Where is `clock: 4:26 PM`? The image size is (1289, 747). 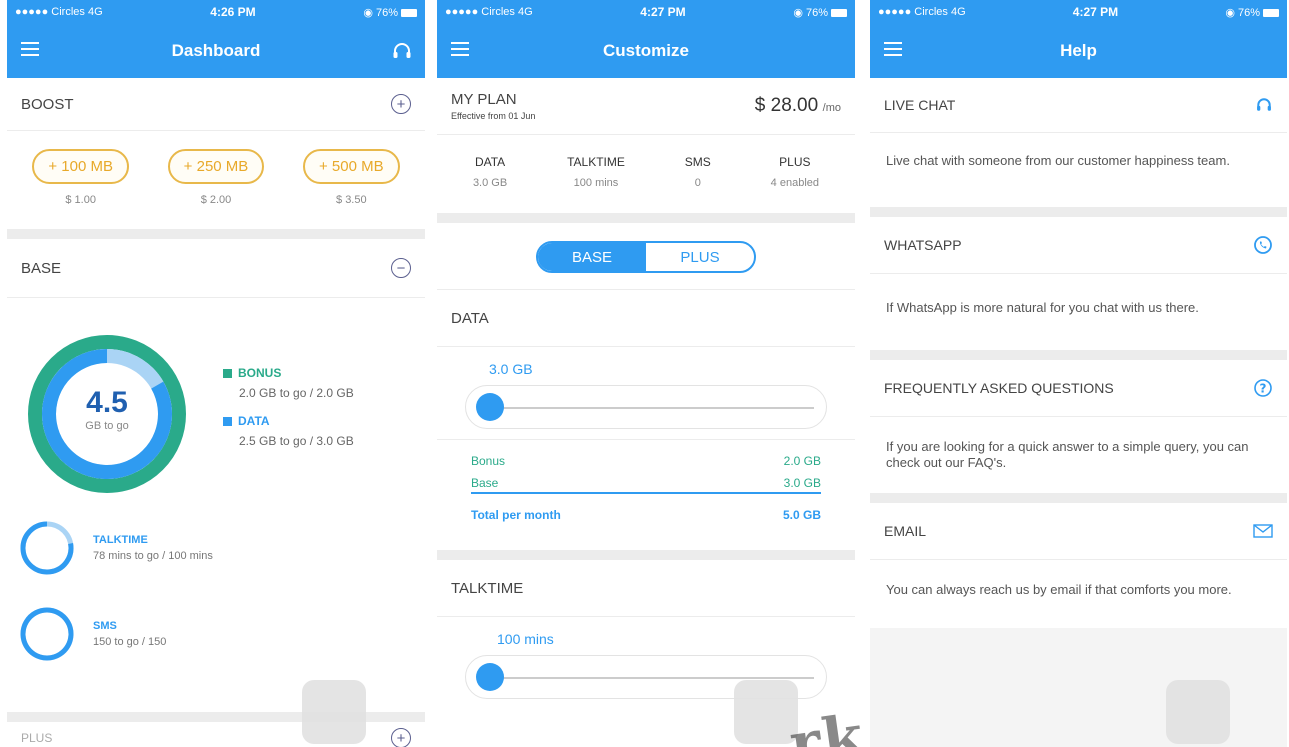 clock: 4:26 PM is located at coordinates (233, 12).